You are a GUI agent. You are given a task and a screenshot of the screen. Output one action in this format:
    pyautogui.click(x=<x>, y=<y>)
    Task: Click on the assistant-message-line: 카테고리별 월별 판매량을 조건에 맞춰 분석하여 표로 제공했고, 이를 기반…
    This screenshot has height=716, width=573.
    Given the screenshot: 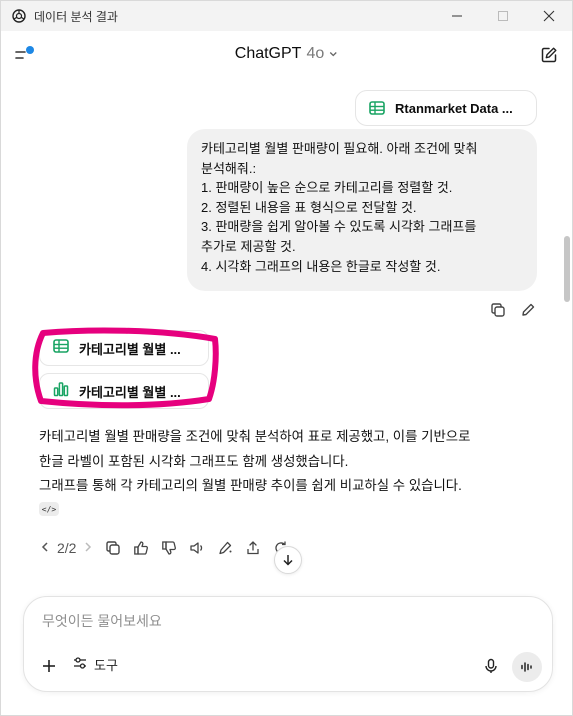 What is the action you would take?
    pyautogui.click(x=255, y=436)
    